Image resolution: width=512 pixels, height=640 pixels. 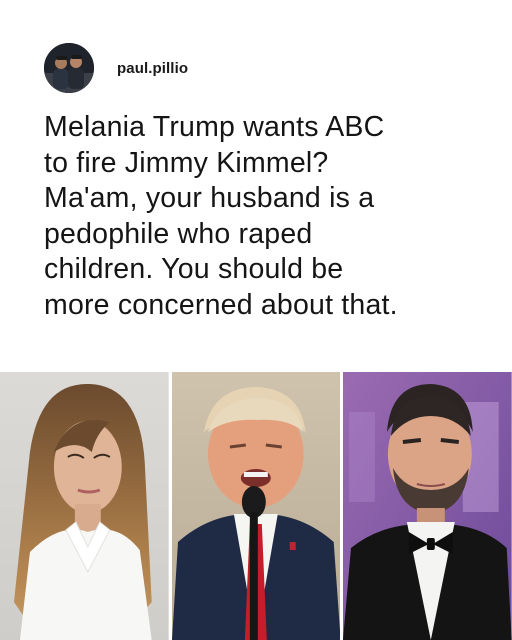 What do you see at coordinates (427, 506) in the screenshot?
I see `photo-right` at bounding box center [427, 506].